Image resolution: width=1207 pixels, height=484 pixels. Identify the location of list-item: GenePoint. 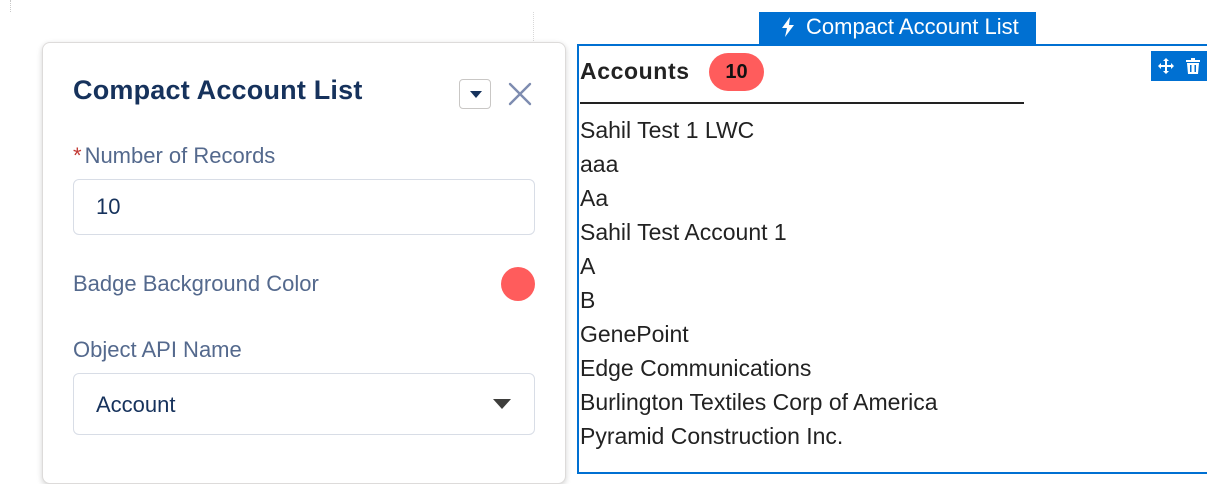
(634, 334).